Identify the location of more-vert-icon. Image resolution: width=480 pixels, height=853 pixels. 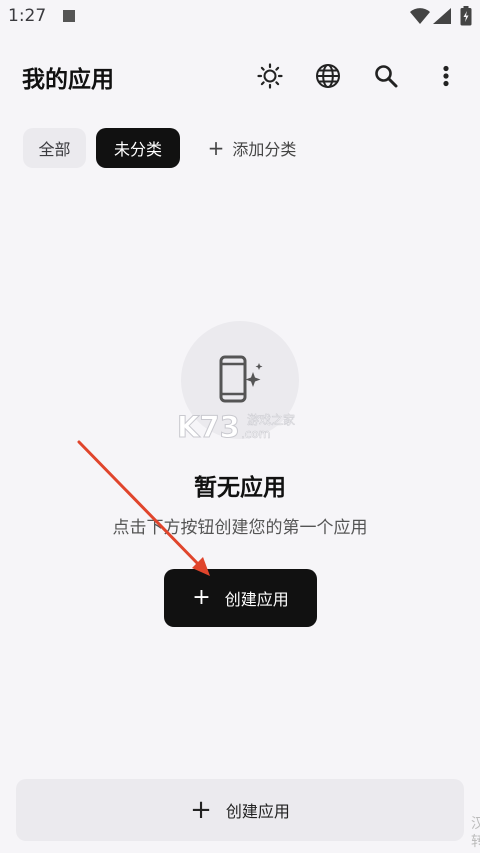
(446, 76).